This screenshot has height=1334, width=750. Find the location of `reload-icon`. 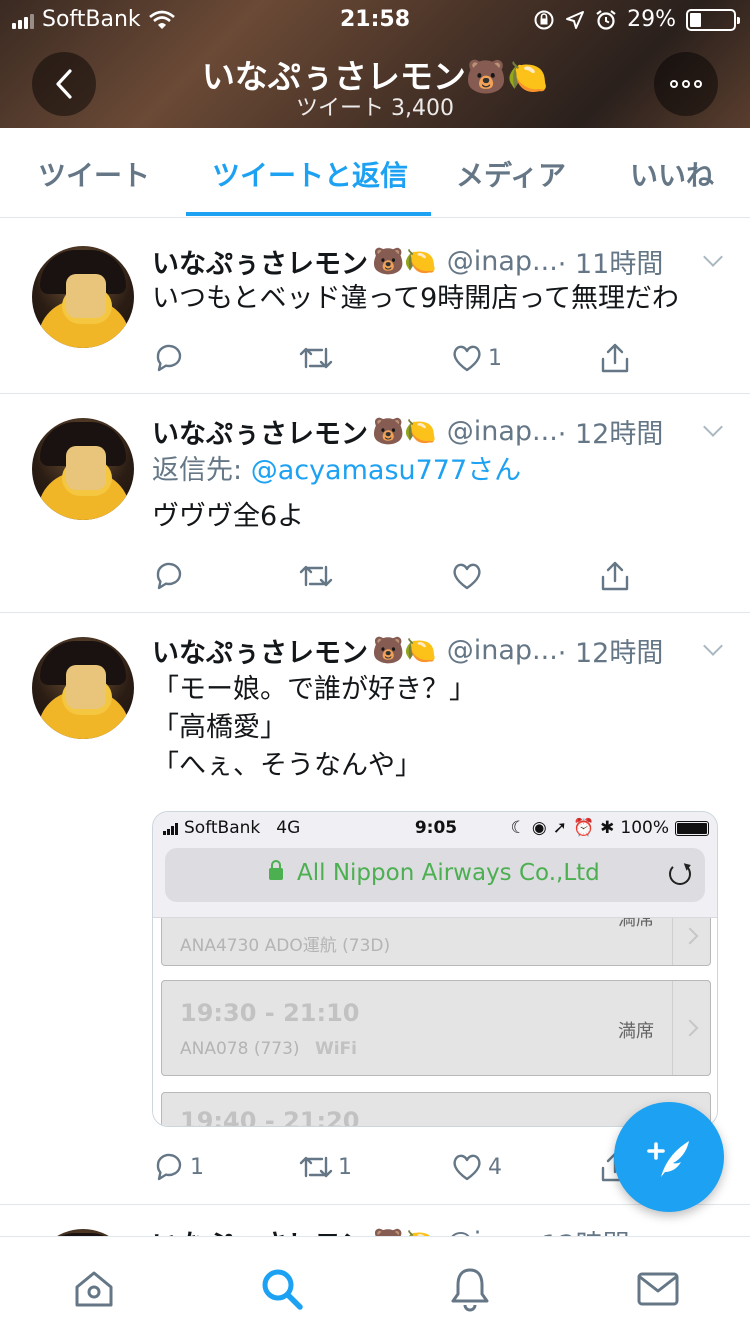

reload-icon is located at coordinates (680, 874).